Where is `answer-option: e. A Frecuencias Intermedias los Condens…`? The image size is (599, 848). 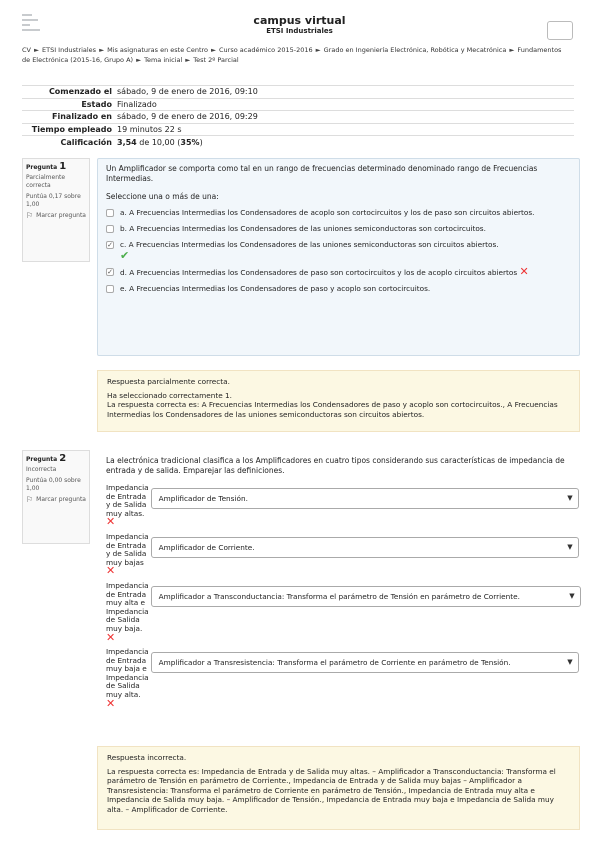 answer-option: e. A Frecuencias Intermedias los Condens… is located at coordinates (338, 289).